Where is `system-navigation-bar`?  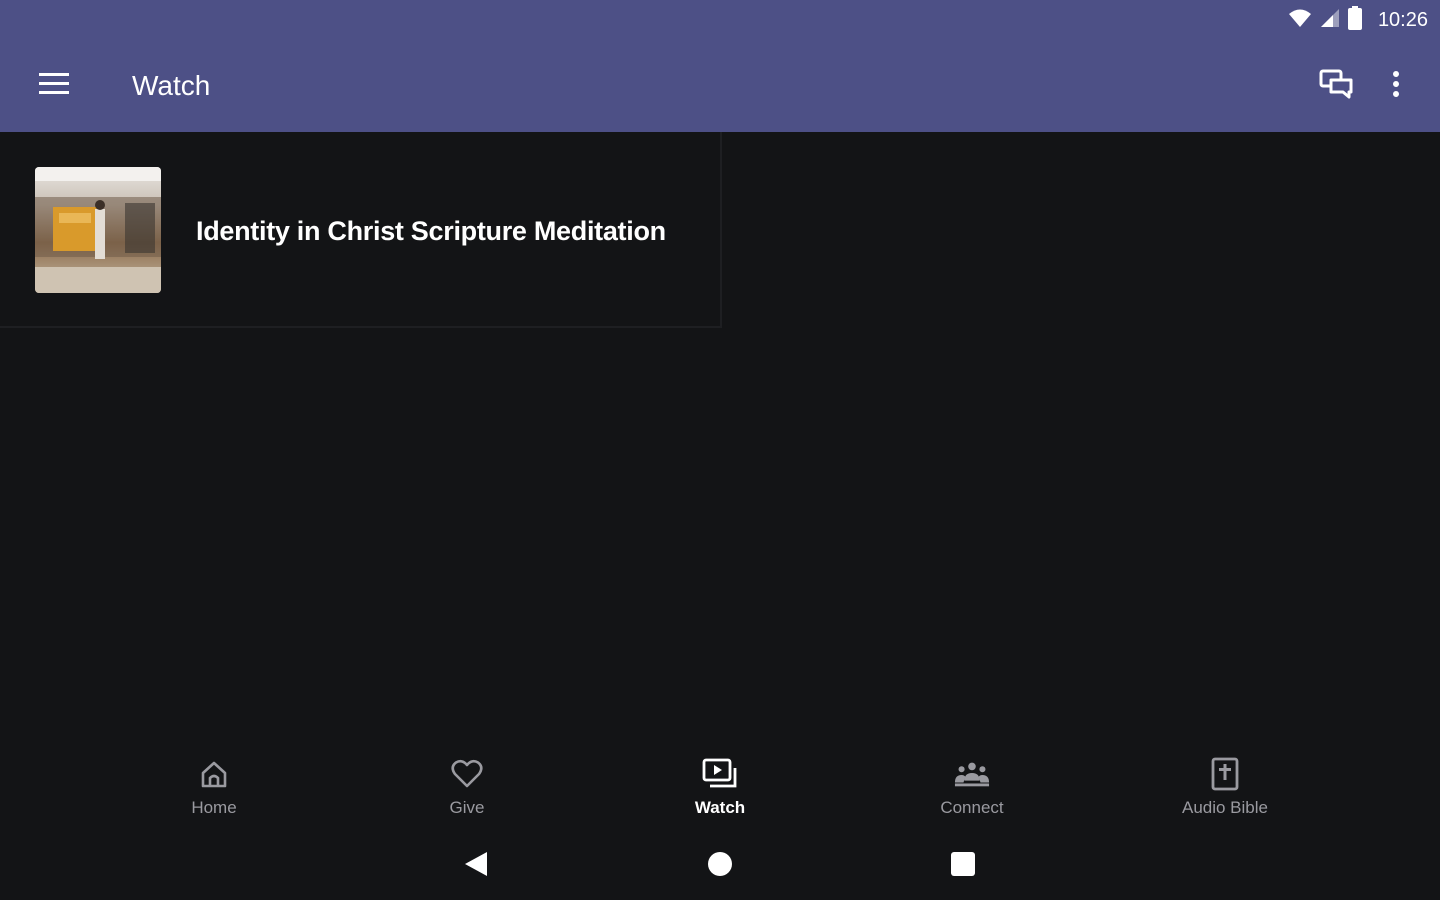 system-navigation-bar is located at coordinates (720, 866).